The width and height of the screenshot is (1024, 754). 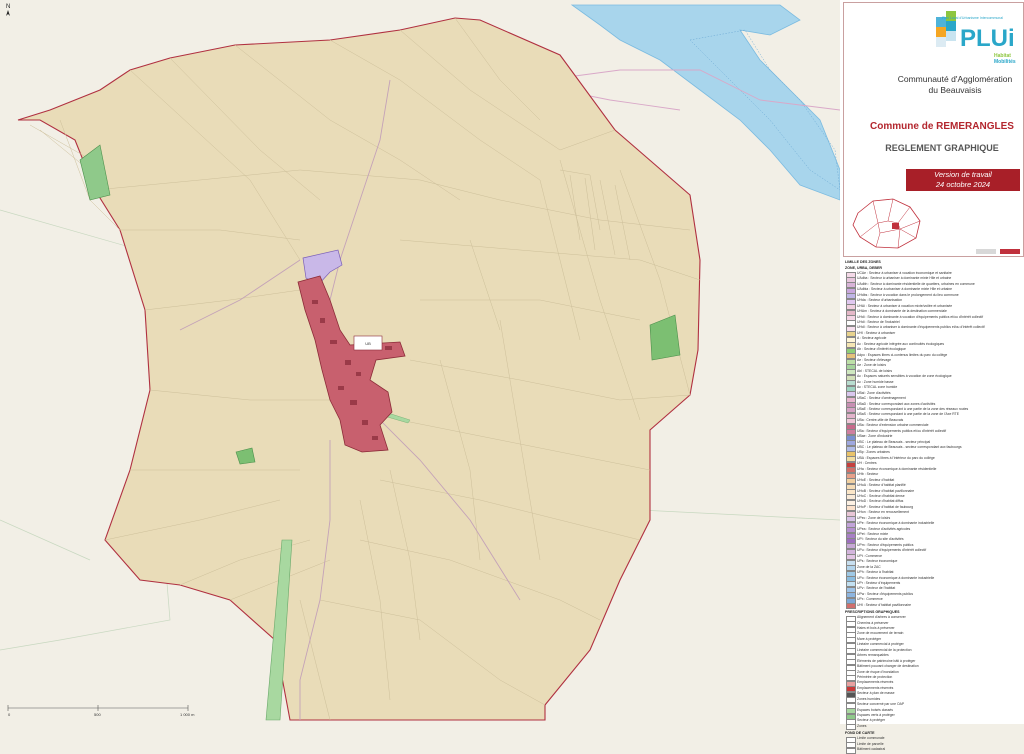 What do you see at coordinates (963, 180) in the screenshot?
I see `version-banner: Version de travail 24 octobre 2024` at bounding box center [963, 180].